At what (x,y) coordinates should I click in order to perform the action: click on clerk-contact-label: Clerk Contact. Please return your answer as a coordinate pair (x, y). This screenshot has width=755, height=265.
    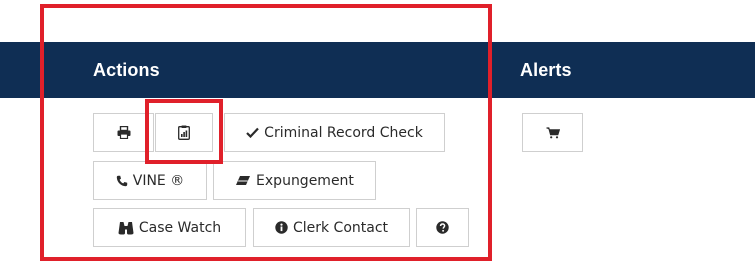
    Looking at the image, I should click on (340, 227).